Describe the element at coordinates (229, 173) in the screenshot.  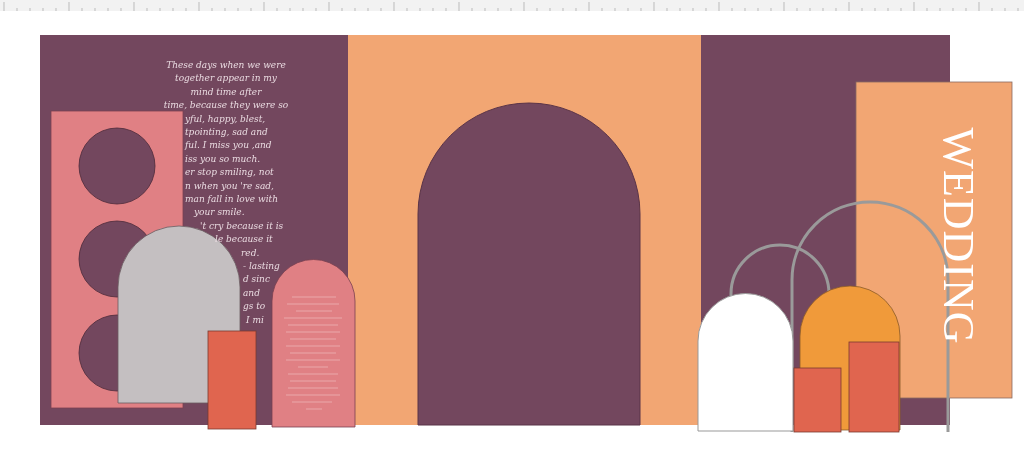
I see `poem-line: er stop smiling, not` at that location.